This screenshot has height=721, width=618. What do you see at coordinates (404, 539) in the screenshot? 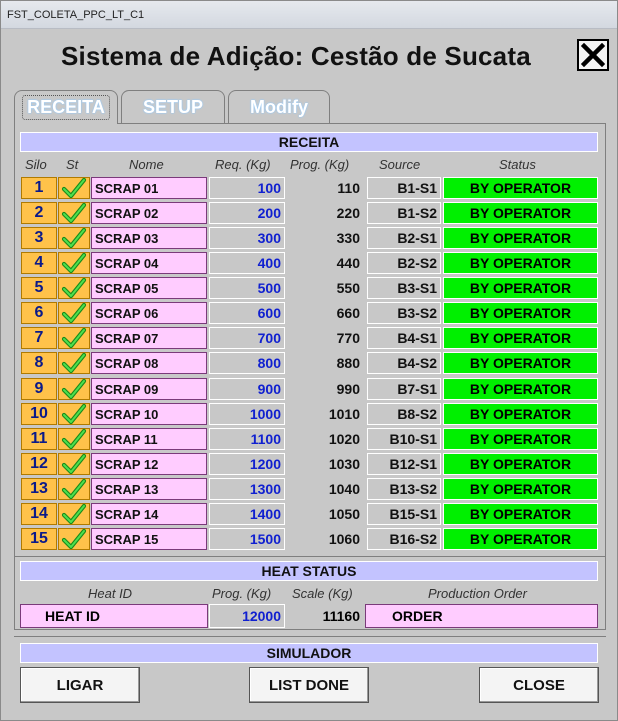
I see `source-cell: B16-S2` at bounding box center [404, 539].